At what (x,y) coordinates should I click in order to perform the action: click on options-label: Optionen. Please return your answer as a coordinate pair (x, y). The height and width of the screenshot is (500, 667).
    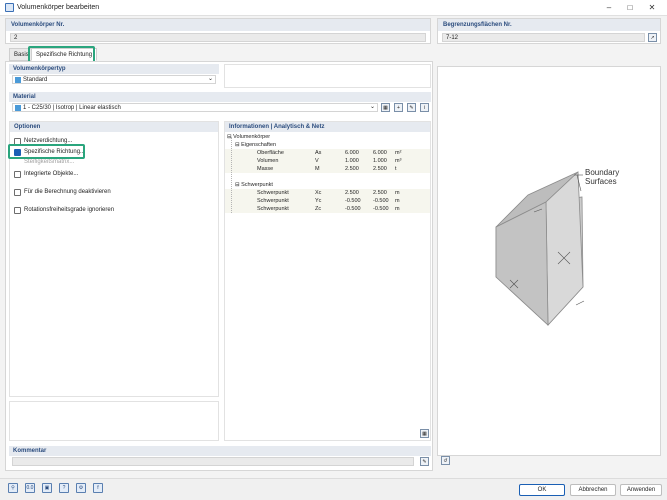
    Looking at the image, I should click on (114, 127).